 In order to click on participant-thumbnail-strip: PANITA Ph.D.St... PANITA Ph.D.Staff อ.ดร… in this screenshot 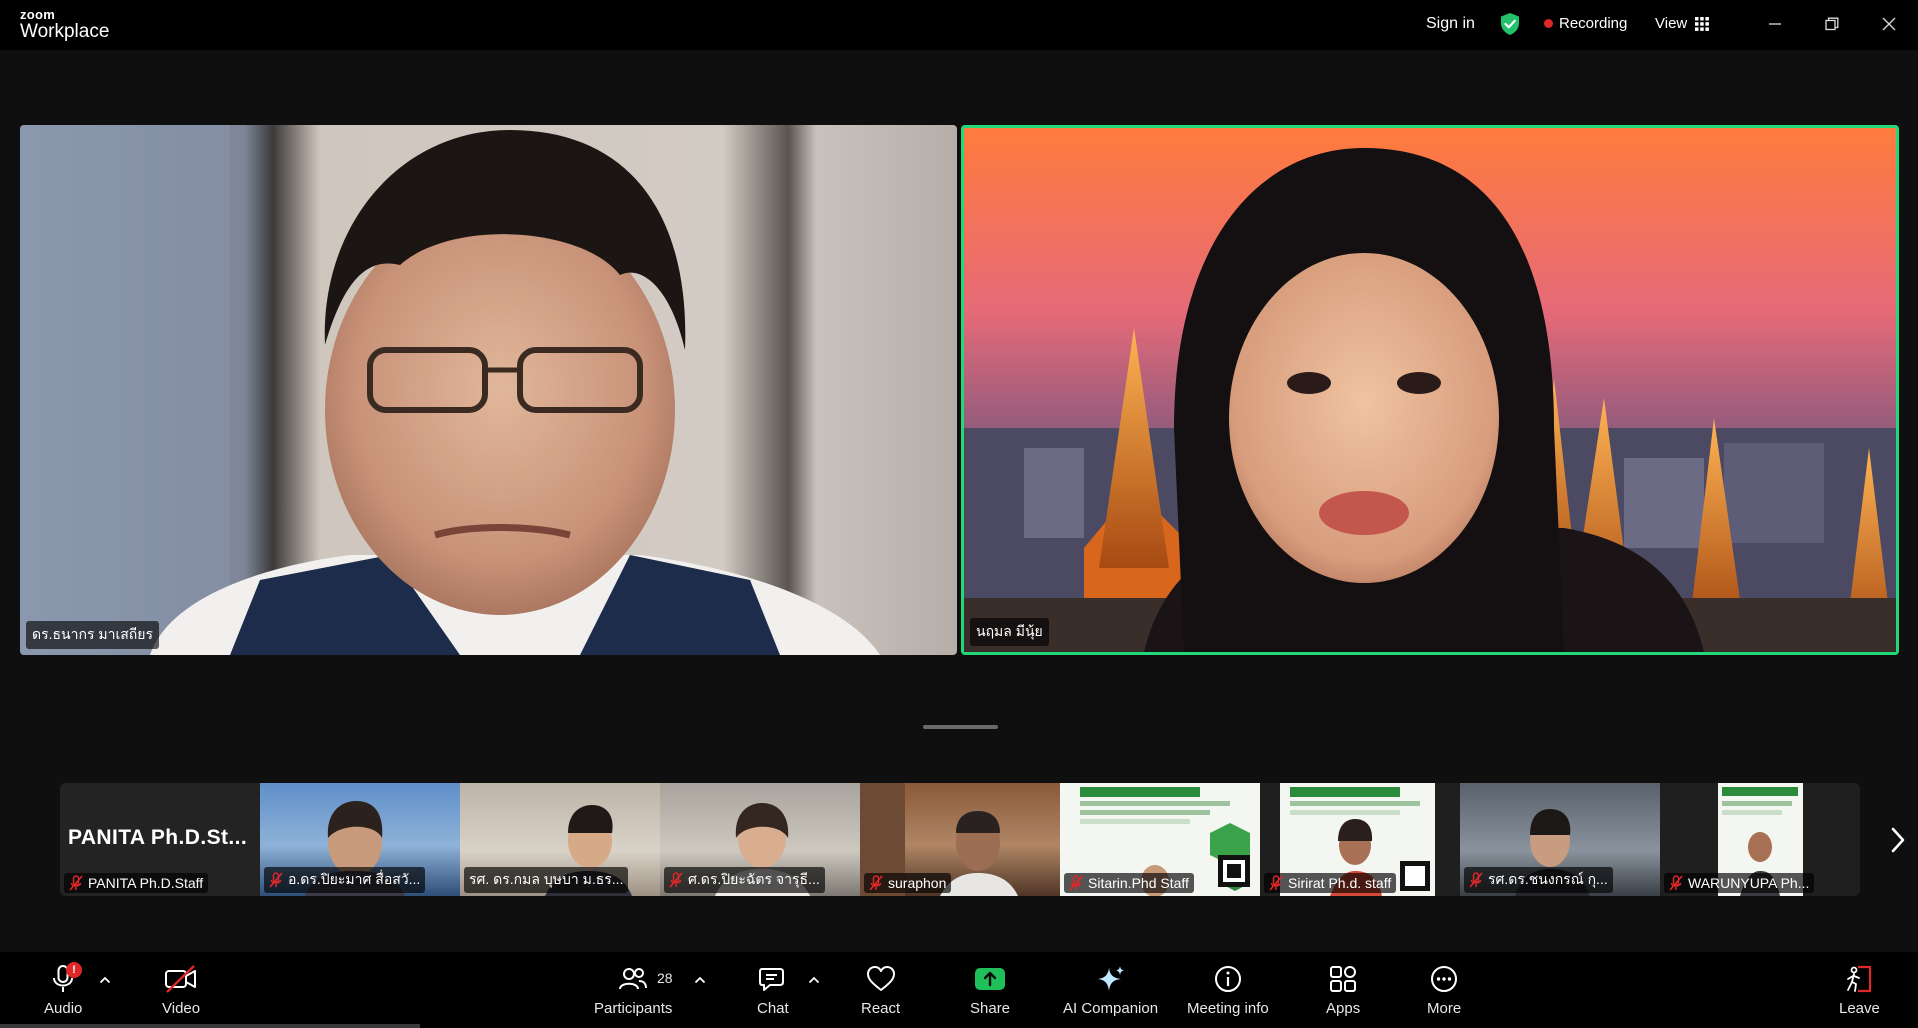, I will do `click(960, 839)`.